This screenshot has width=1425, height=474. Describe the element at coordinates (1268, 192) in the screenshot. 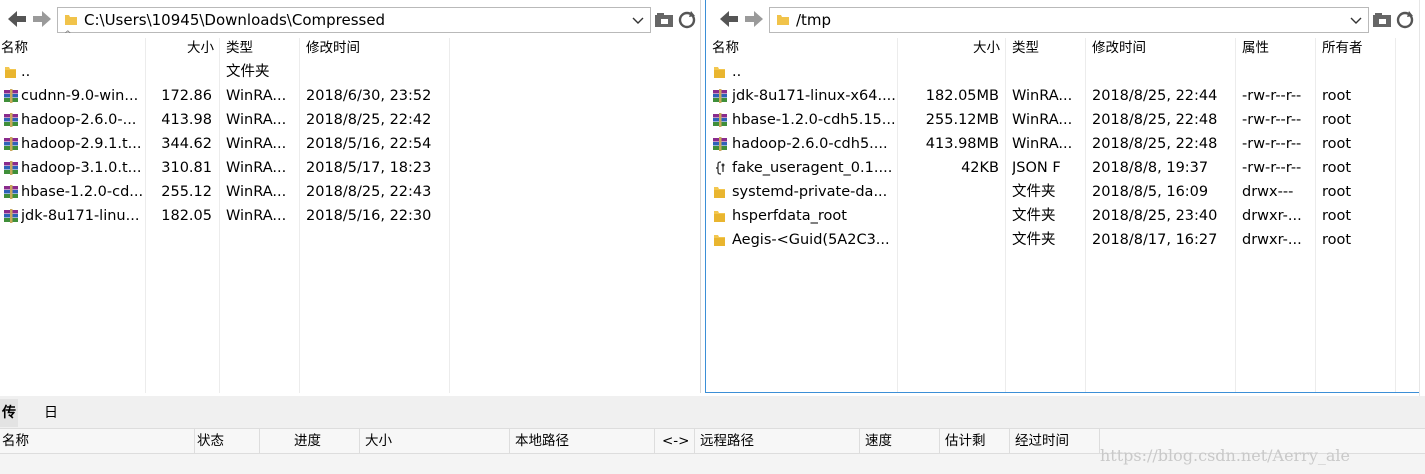

I see `file-attrs: drwx---` at that location.